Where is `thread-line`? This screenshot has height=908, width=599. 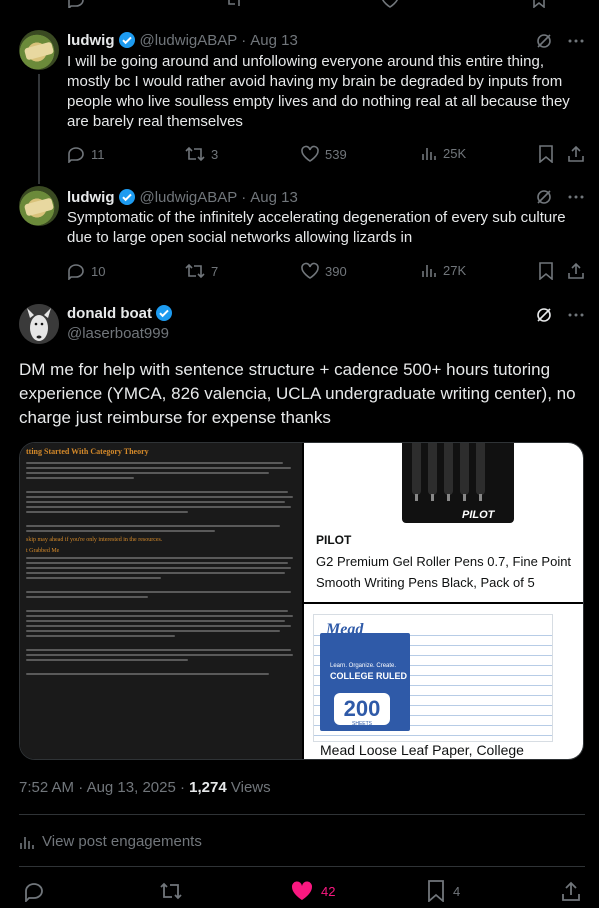
thread-line is located at coordinates (39, 129).